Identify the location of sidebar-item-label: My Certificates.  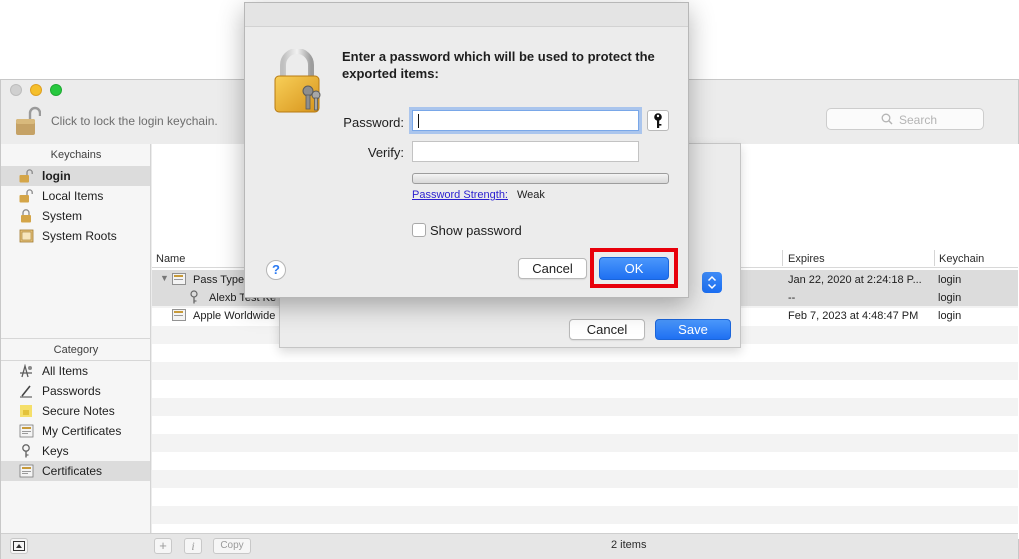
(82, 431).